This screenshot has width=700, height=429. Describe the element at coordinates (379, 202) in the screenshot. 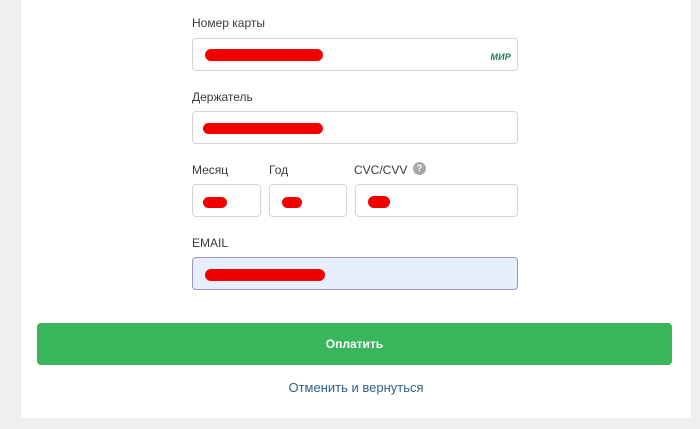

I see `redacted-cvc` at that location.